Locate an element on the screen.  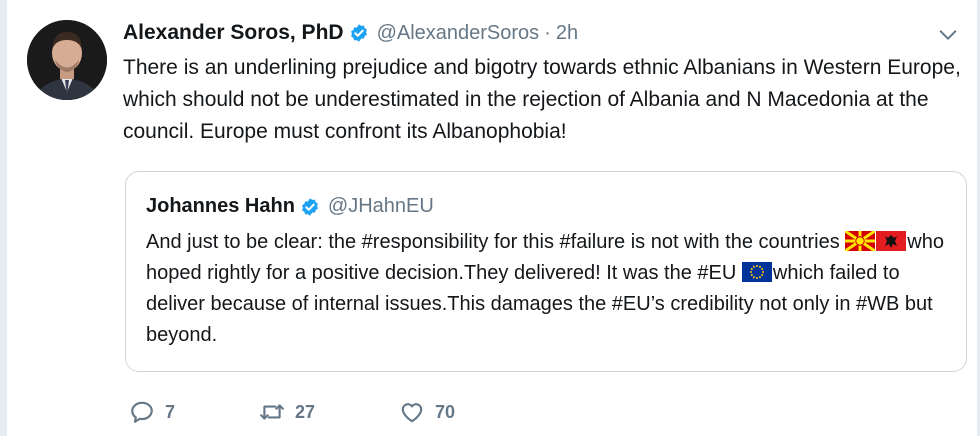
author-handle: @AlexanderSoros is located at coordinates (458, 33).